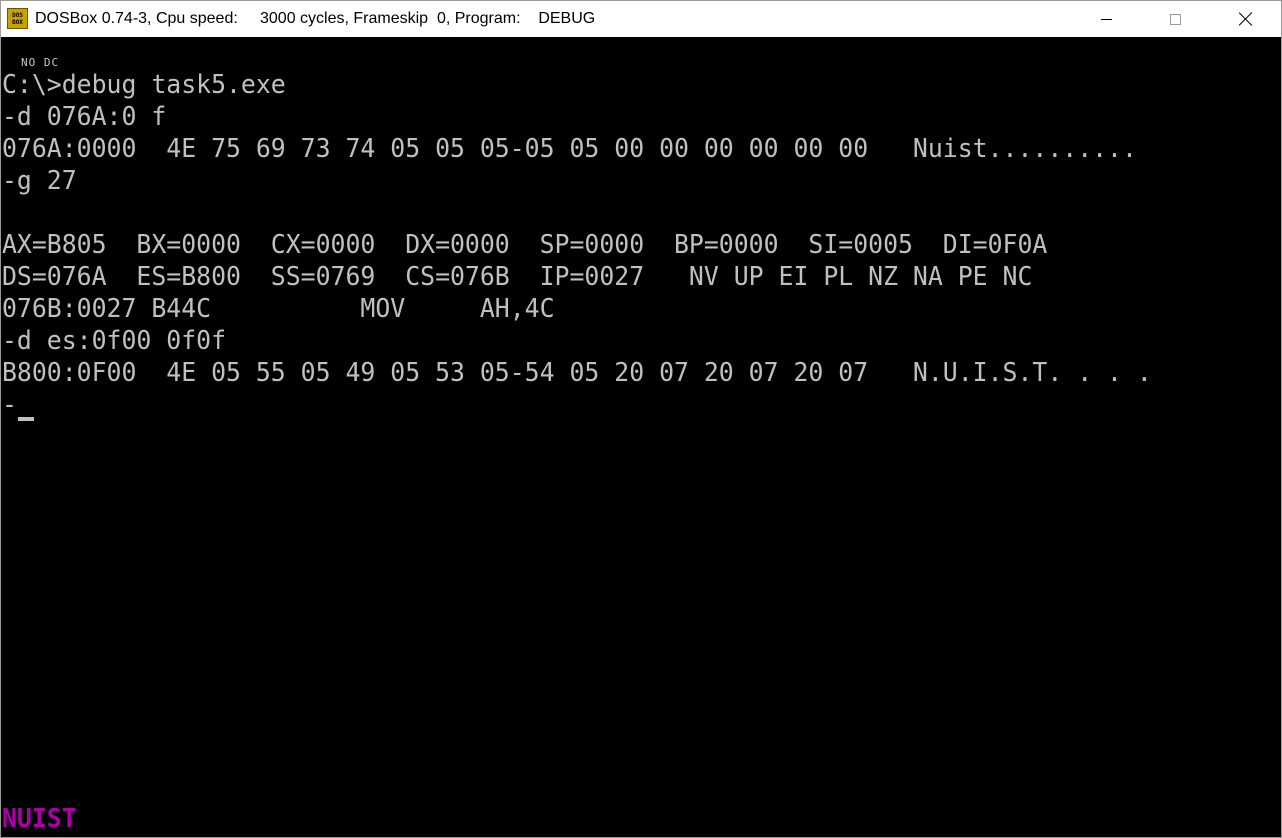 The width and height of the screenshot is (1282, 838). What do you see at coordinates (39, 819) in the screenshot?
I see `screen-output-text: NUIST` at bounding box center [39, 819].